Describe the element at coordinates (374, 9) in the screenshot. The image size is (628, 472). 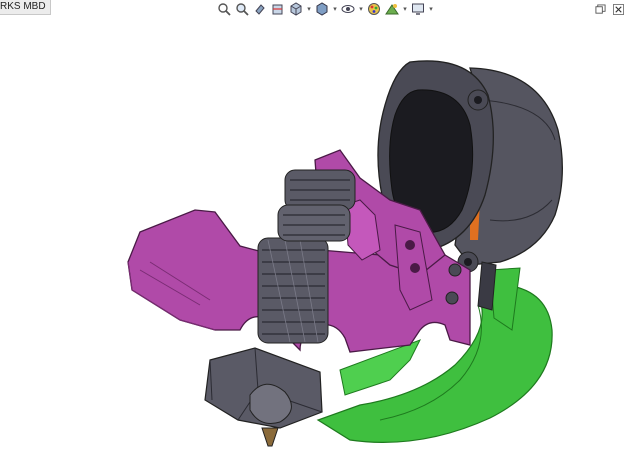
I see `edit-appearance-icon` at that location.